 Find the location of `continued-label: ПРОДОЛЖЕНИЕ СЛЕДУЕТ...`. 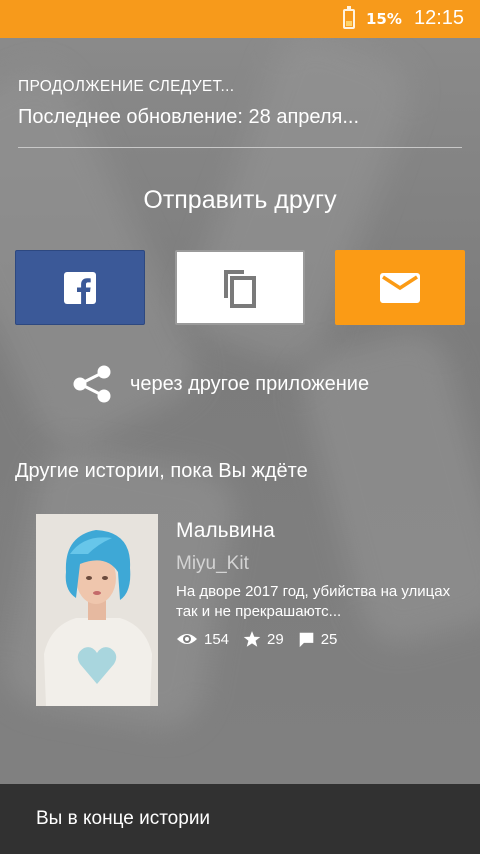

continued-label: ПРОДОЛЖЕНИЕ СЛЕДУЕТ... is located at coordinates (126, 86).